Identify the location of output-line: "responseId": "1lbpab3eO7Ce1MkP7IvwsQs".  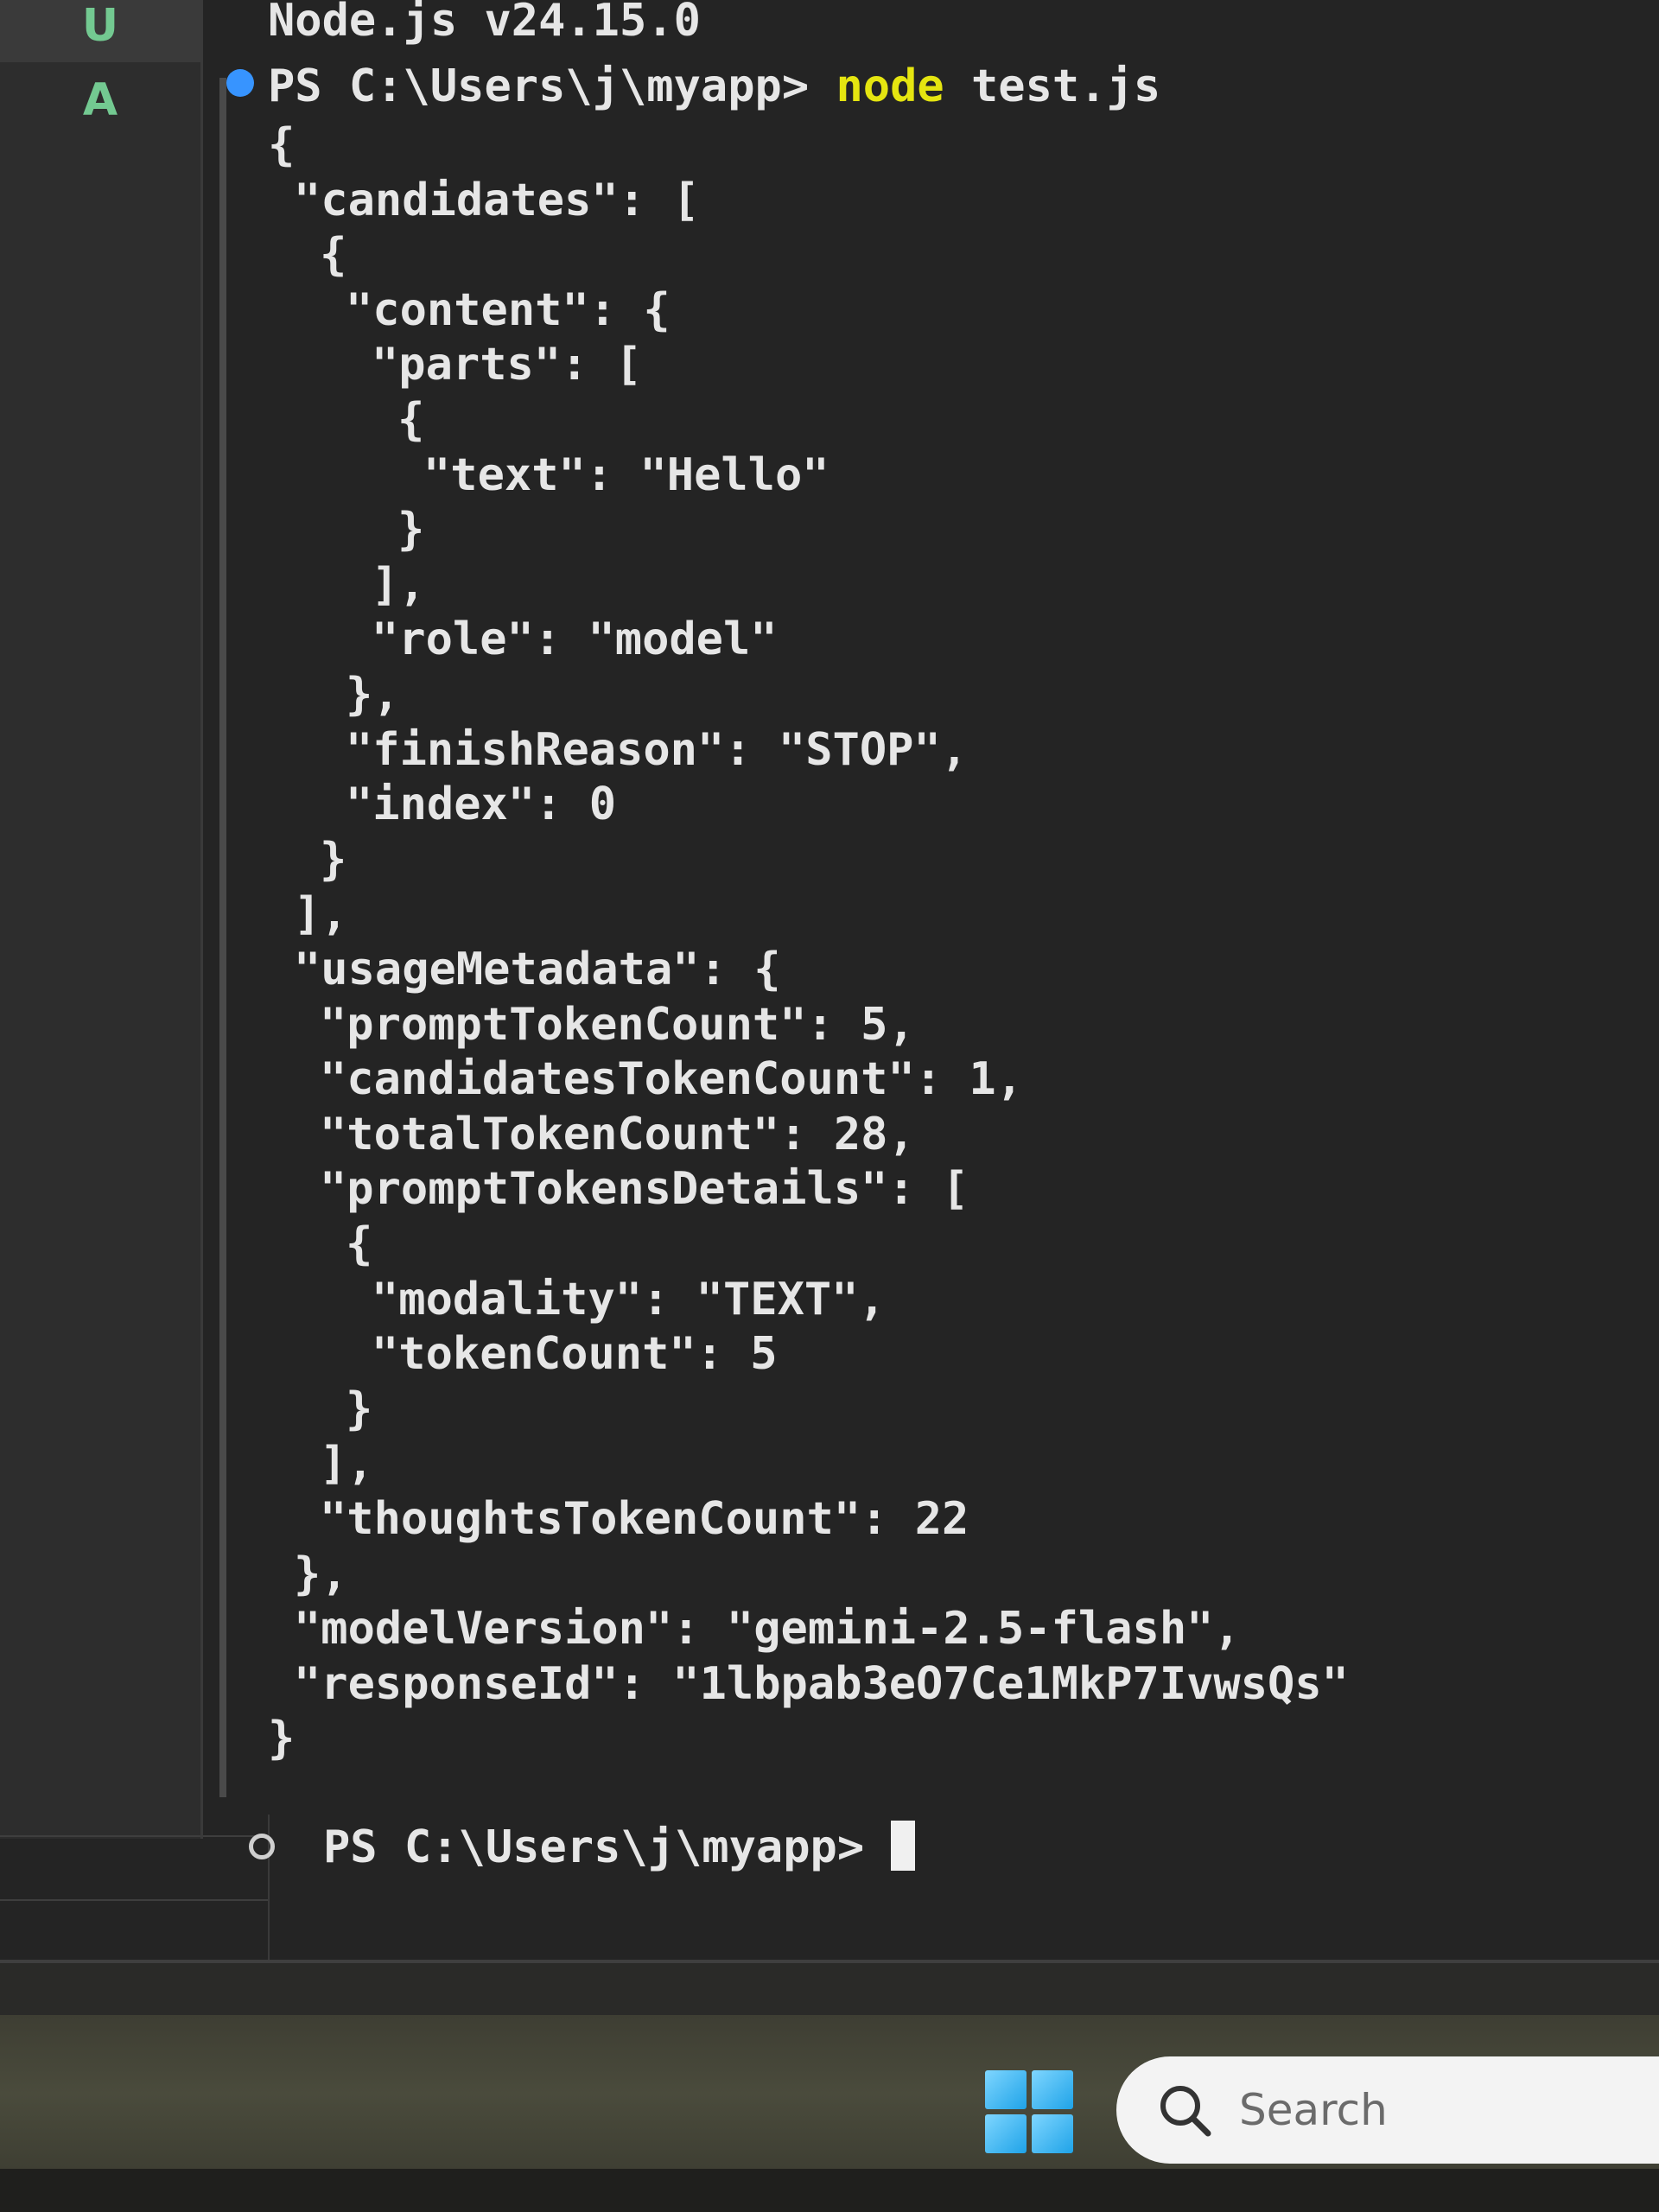
(821, 1683).